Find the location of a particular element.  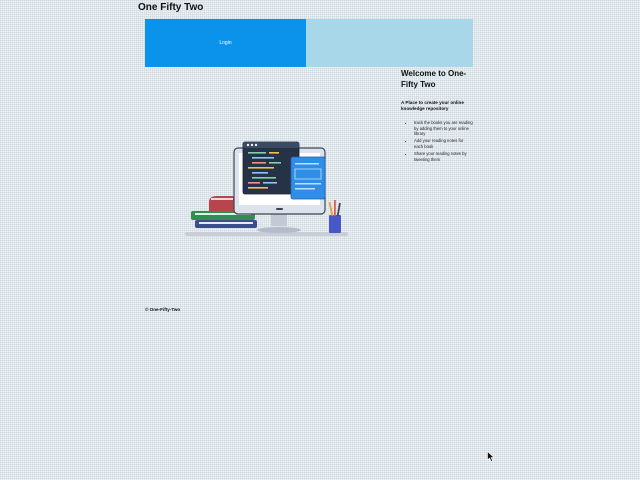

mouse-cursor-icon is located at coordinates (491, 456).